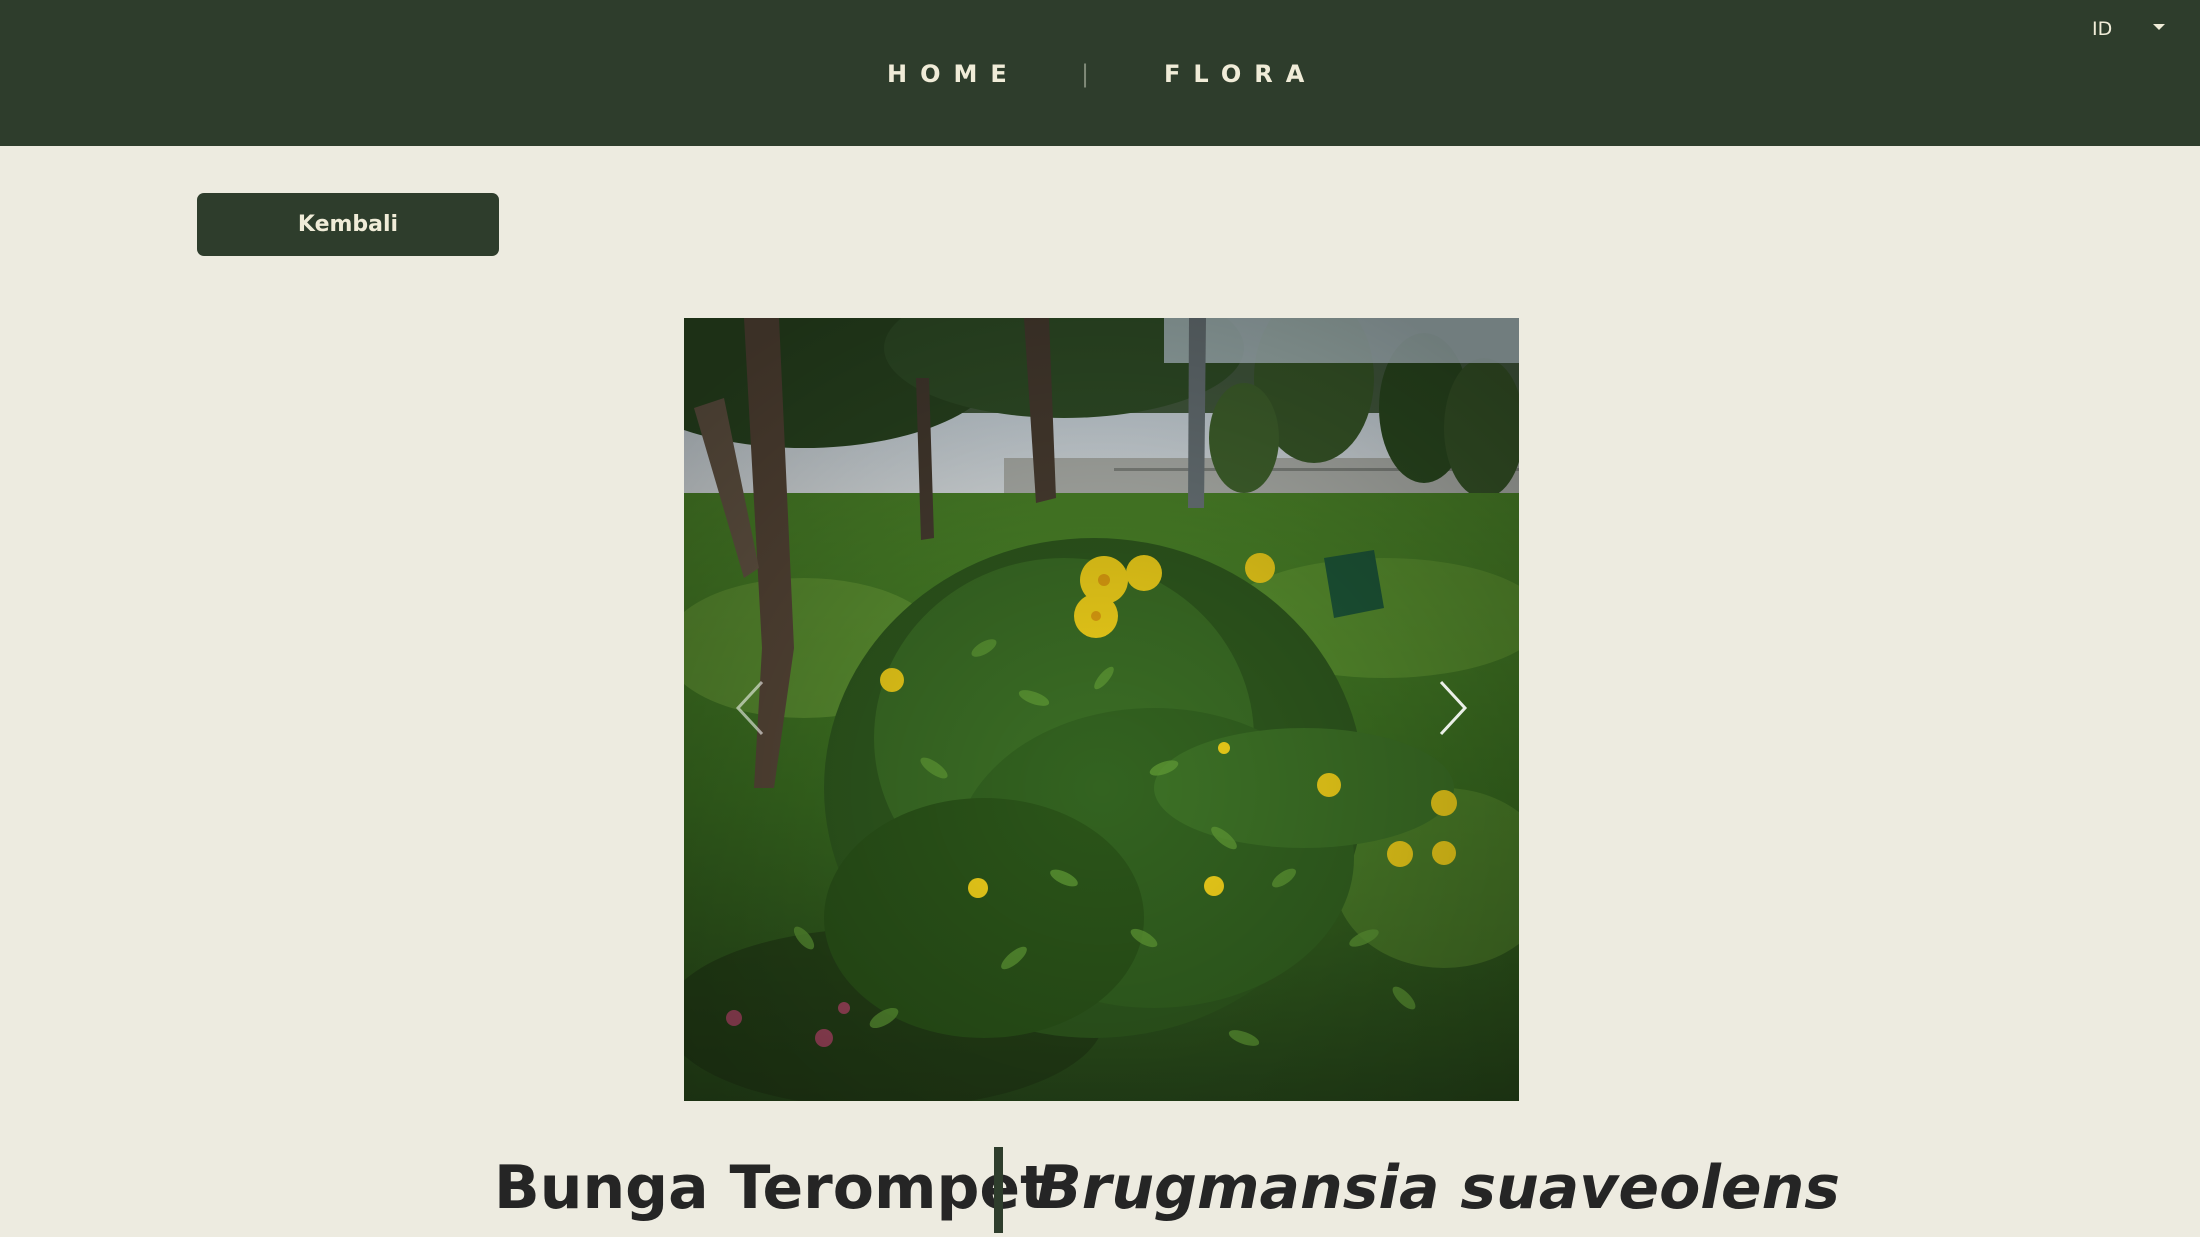 The width and height of the screenshot is (2200, 1237). I want to click on caret-down-icon, so click(2159, 27).